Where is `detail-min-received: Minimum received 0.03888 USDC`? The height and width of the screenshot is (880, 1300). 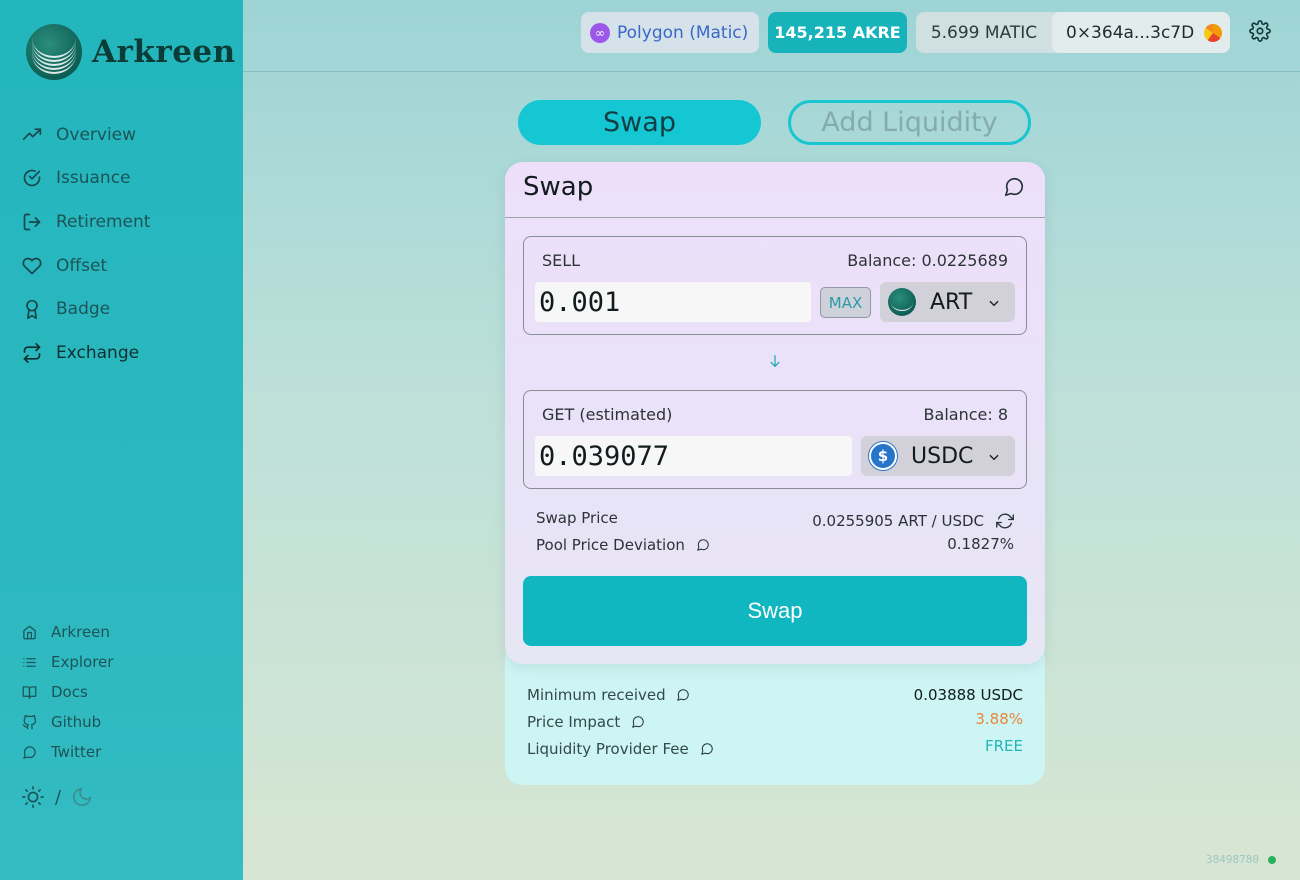
detail-min-received: Minimum received 0.03888 USDC is located at coordinates (775, 695).